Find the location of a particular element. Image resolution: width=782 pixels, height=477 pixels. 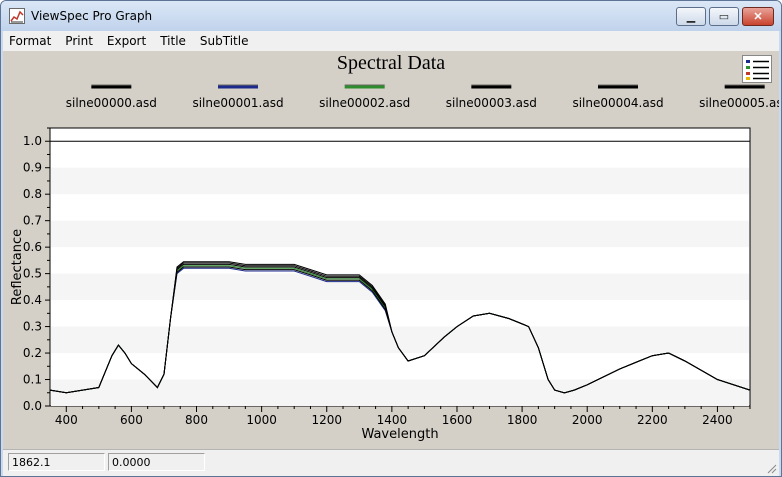

x-tick-label: 800 is located at coordinates (196, 420).